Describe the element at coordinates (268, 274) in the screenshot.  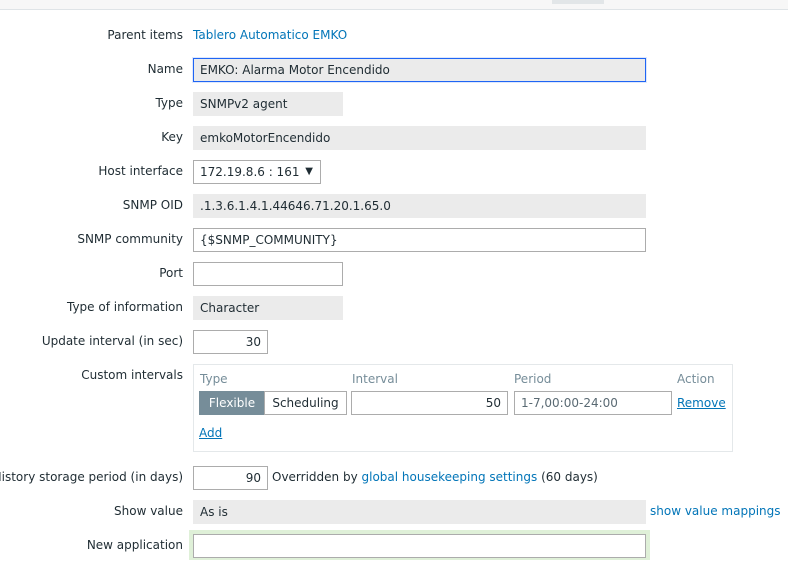
I see `port-field` at that location.